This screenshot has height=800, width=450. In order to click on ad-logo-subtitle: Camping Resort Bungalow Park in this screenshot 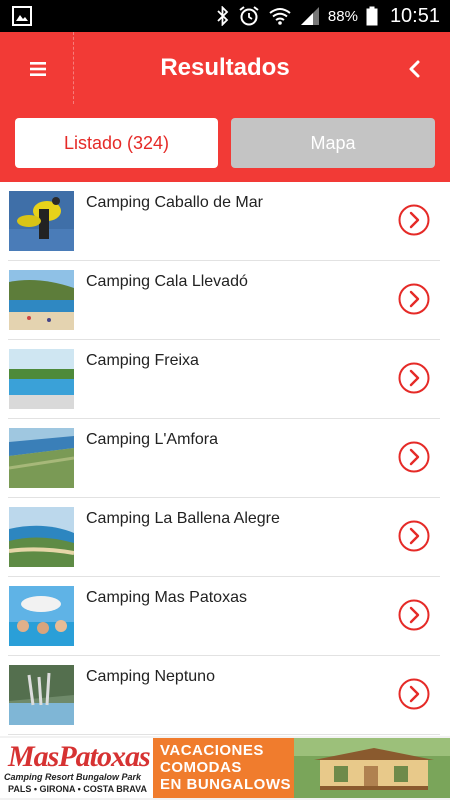, I will do `click(73, 777)`.